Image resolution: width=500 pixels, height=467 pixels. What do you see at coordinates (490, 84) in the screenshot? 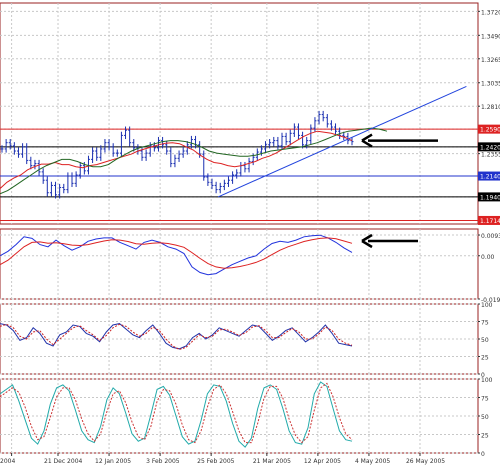
I see `y-tick-label: 1.3035` at bounding box center [490, 84].